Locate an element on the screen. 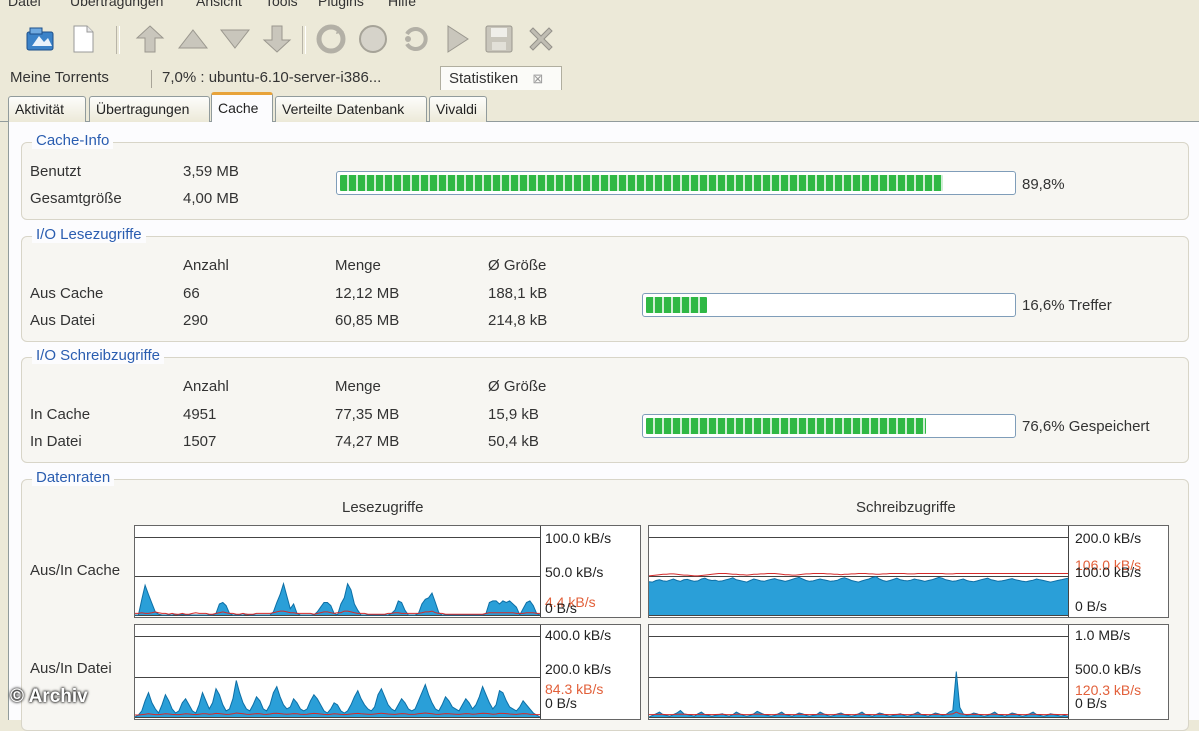 Image resolution: width=1199 pixels, height=731 pixels. io-write-title: I/O Schreibzugriffe is located at coordinates (98, 355).